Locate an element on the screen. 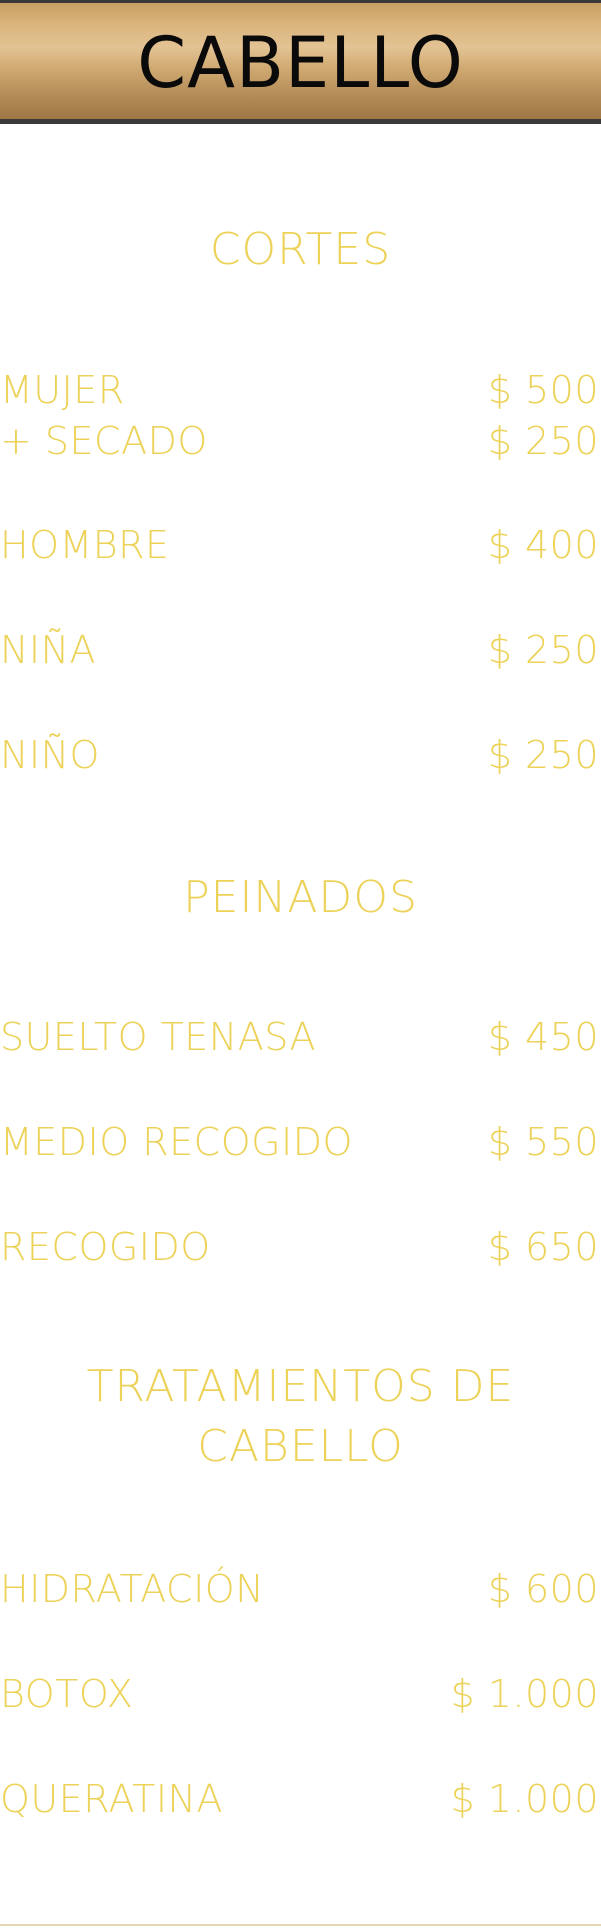 The height and width of the screenshot is (1931, 601). service-price: $ 600 is located at coordinates (543, 1589).